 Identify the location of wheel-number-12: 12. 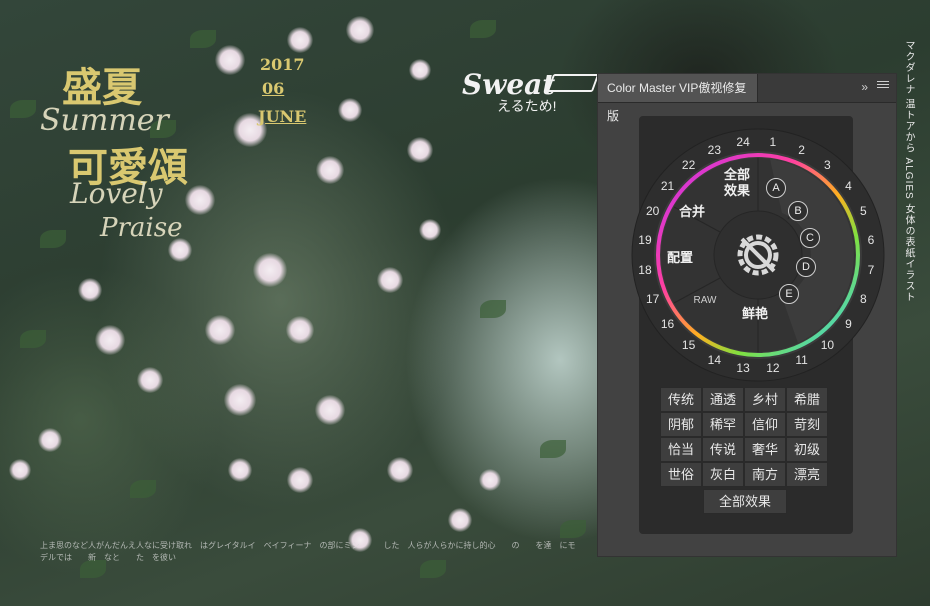
(772, 368).